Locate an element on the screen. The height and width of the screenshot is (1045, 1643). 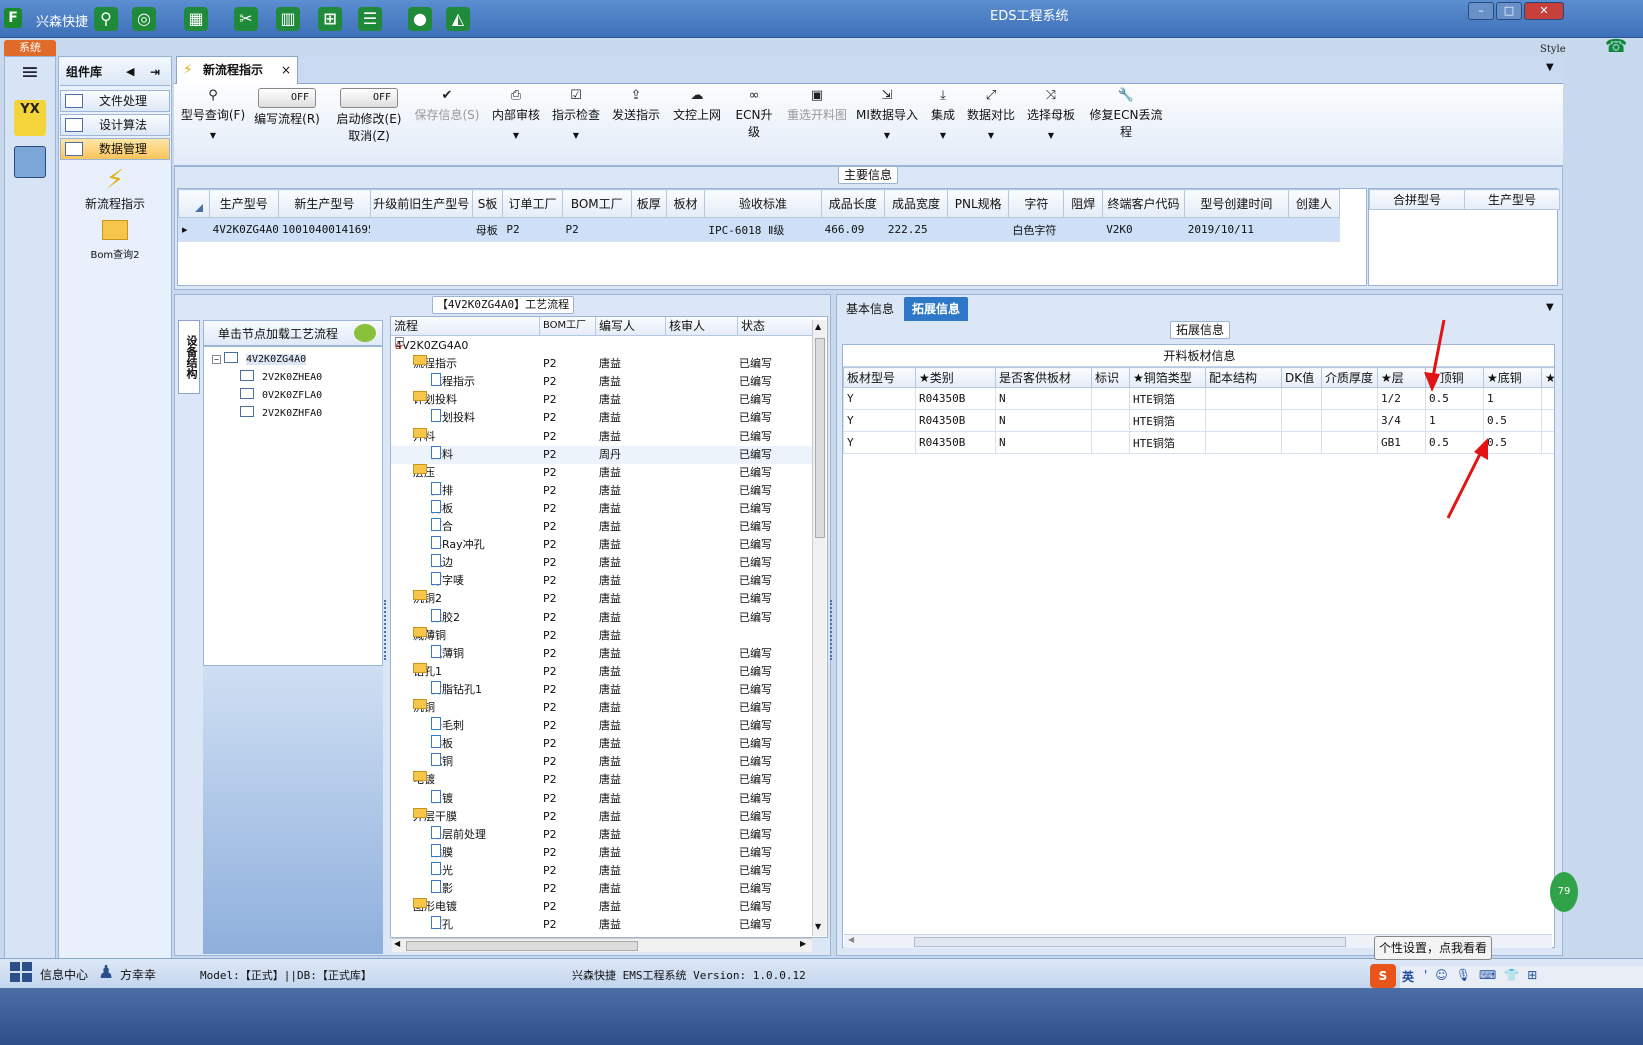
flow-row: −钻孔1 P2 唐益 已编写 is located at coordinates (603, 671).